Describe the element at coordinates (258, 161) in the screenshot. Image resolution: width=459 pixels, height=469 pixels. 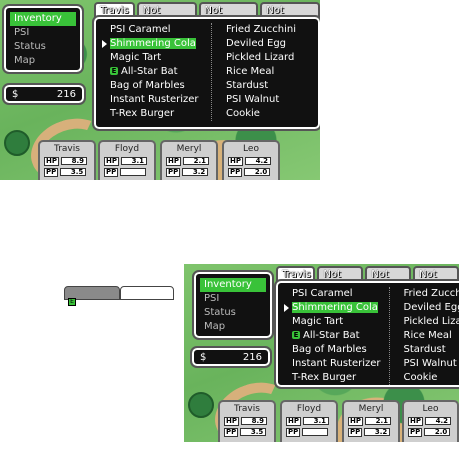
I see `hp-meter: 4.2` at that location.